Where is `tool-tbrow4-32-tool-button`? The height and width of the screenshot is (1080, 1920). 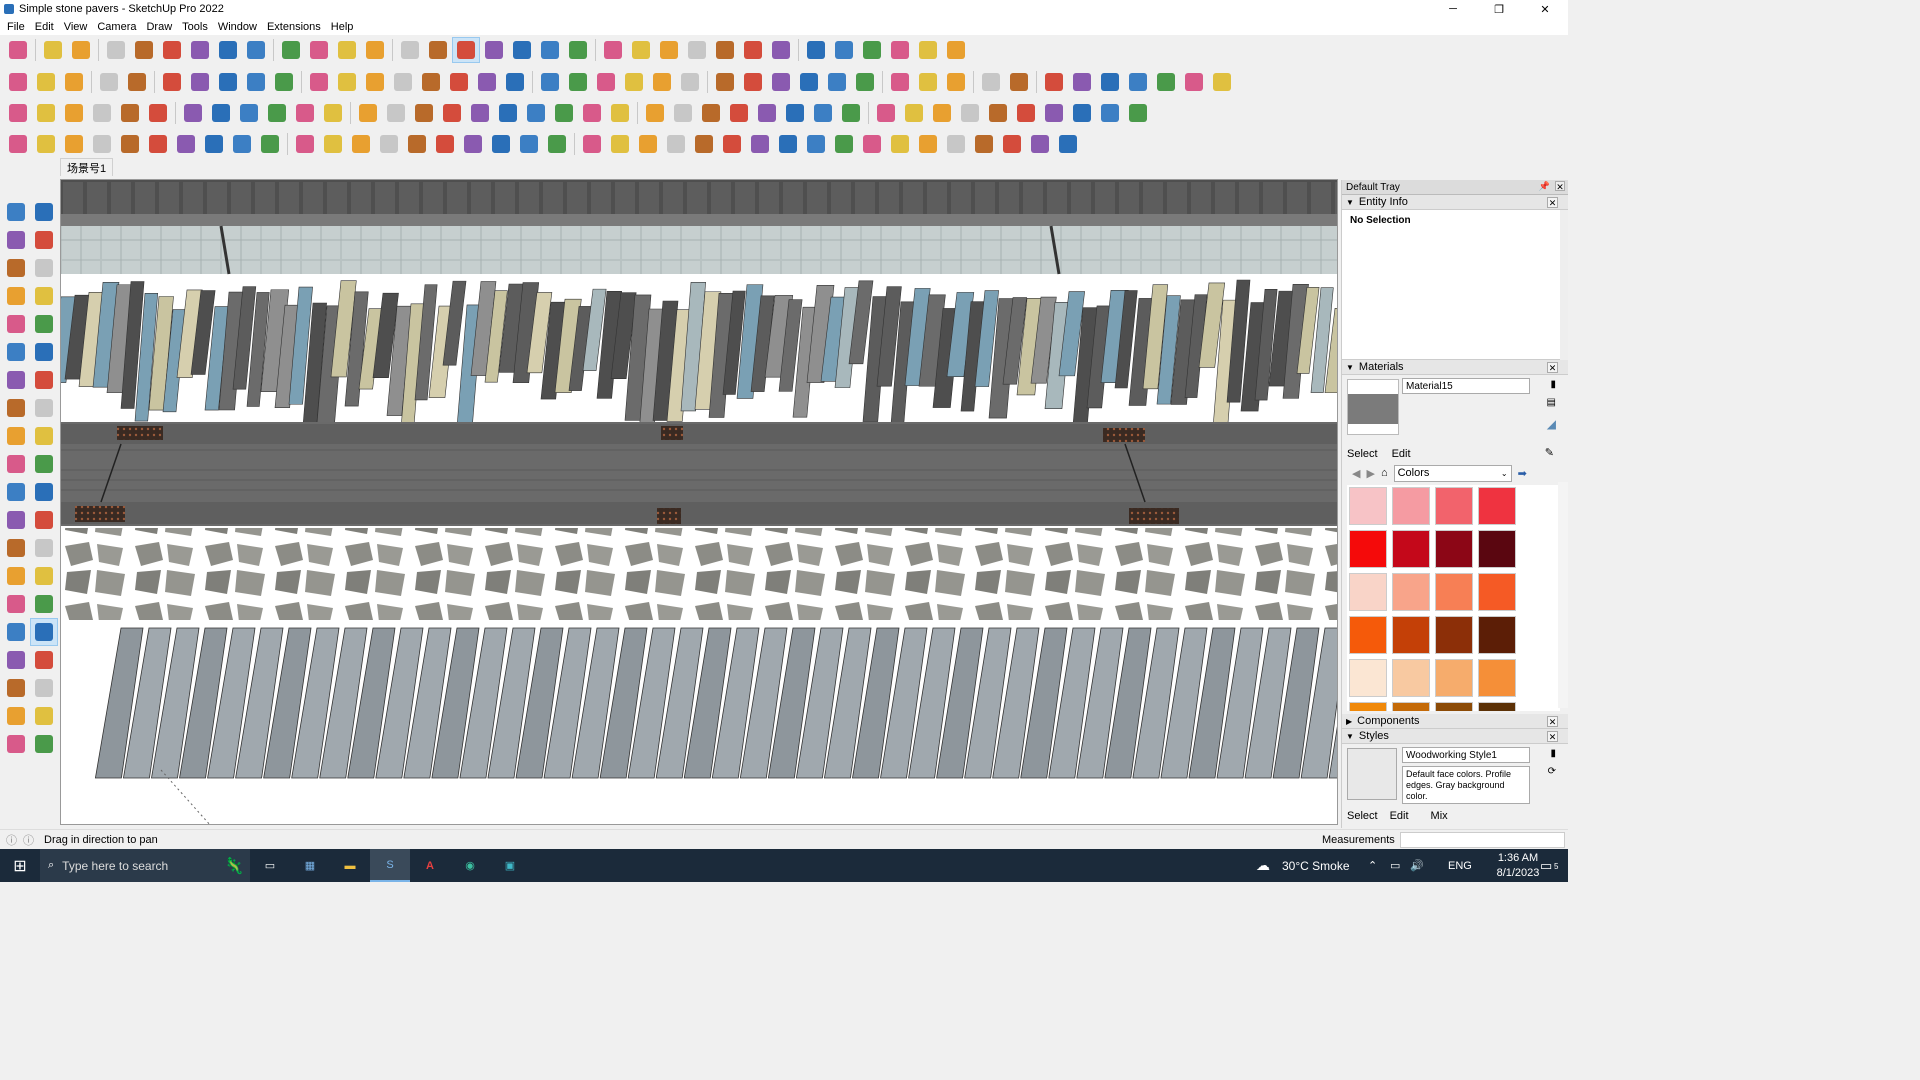
tool-tbrow4-32-tool-button is located at coordinates (928, 144).